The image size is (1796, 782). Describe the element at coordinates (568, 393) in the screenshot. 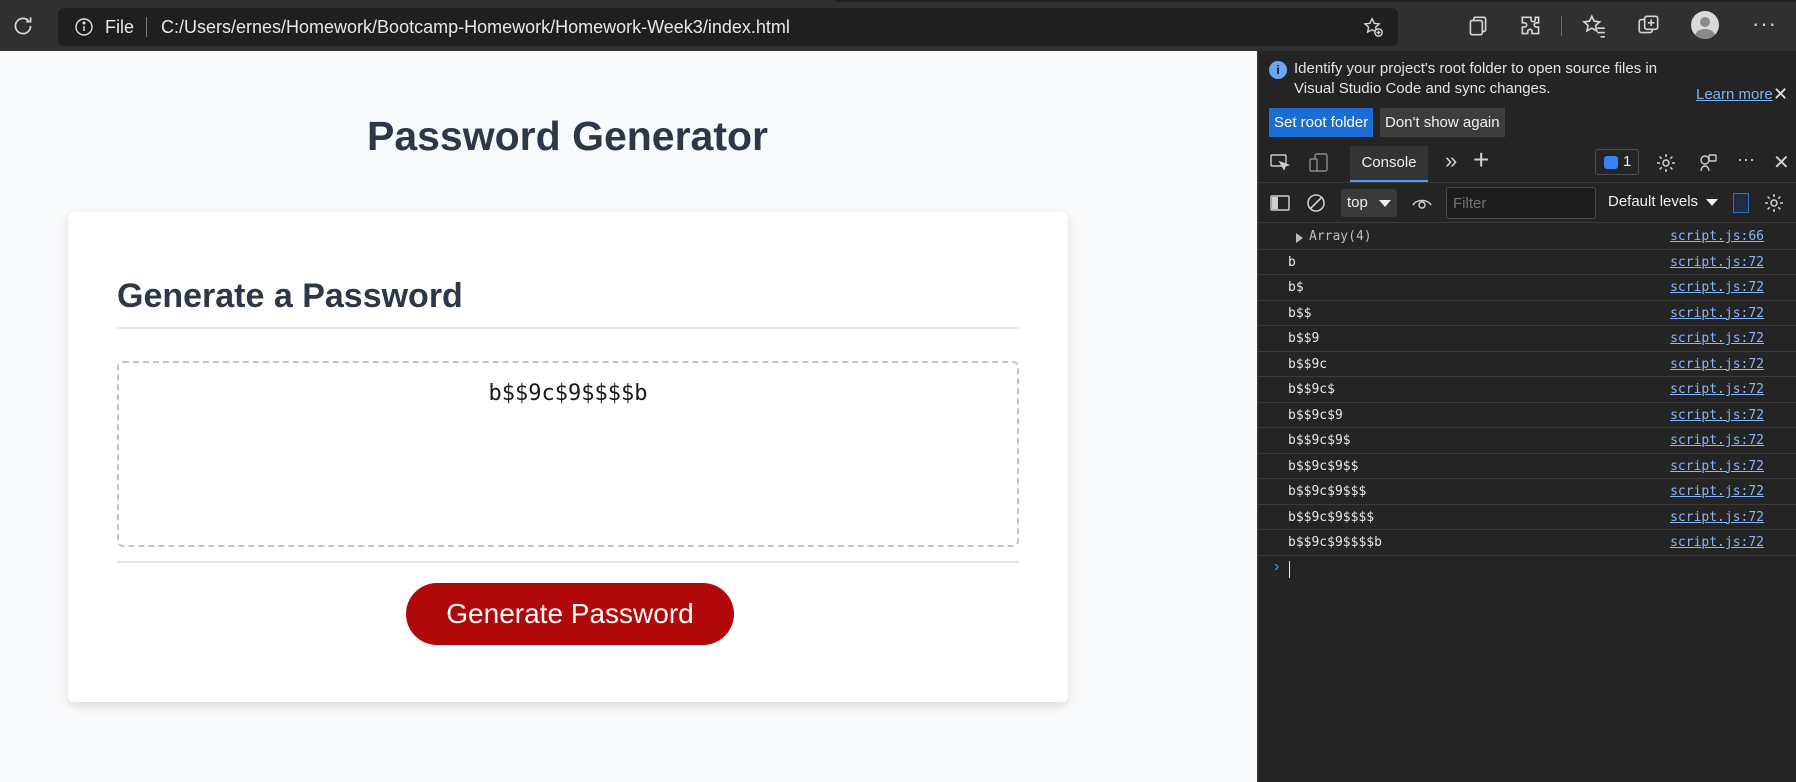

I see `password-text: b$$9c$9$$$$b` at that location.